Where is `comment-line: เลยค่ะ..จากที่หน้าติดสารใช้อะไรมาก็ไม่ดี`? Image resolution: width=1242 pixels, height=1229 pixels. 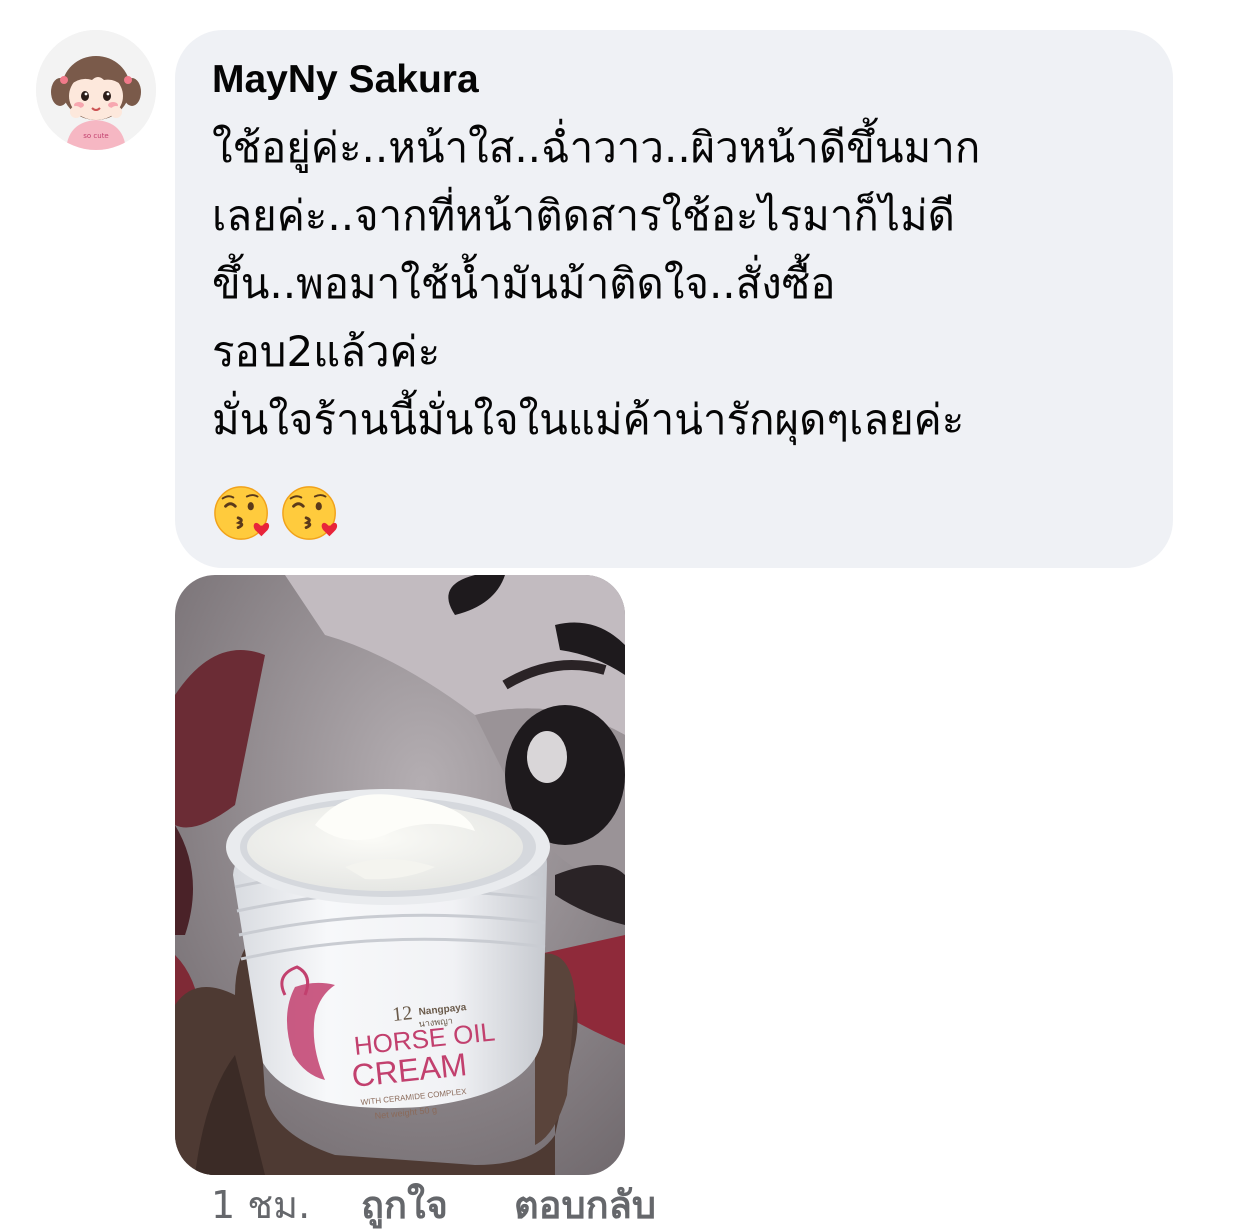
comment-line: เลยค่ะ..จากที่หน้าติดสารใช้อะไรมาก็ไม่ดี is located at coordinates (583, 215).